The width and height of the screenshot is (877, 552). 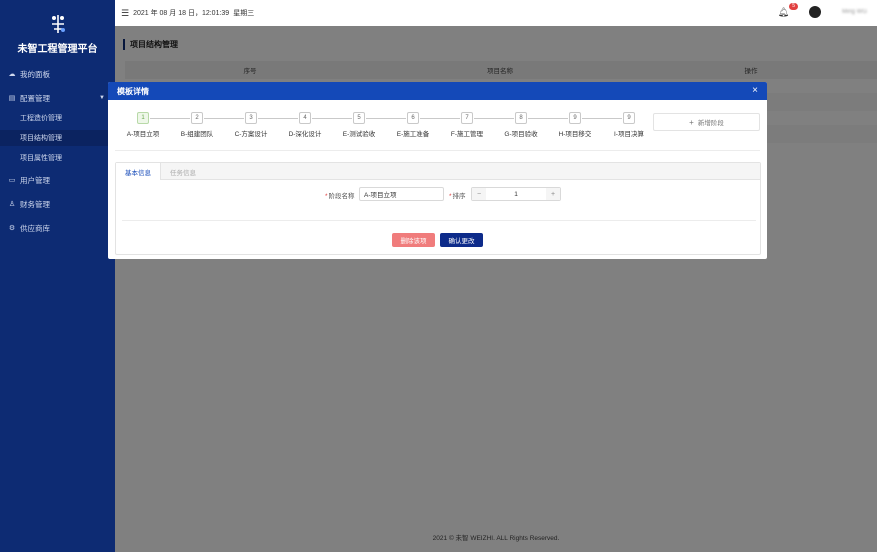 What do you see at coordinates (305, 134) in the screenshot?
I see `step-label: D-深化设计` at bounding box center [305, 134].